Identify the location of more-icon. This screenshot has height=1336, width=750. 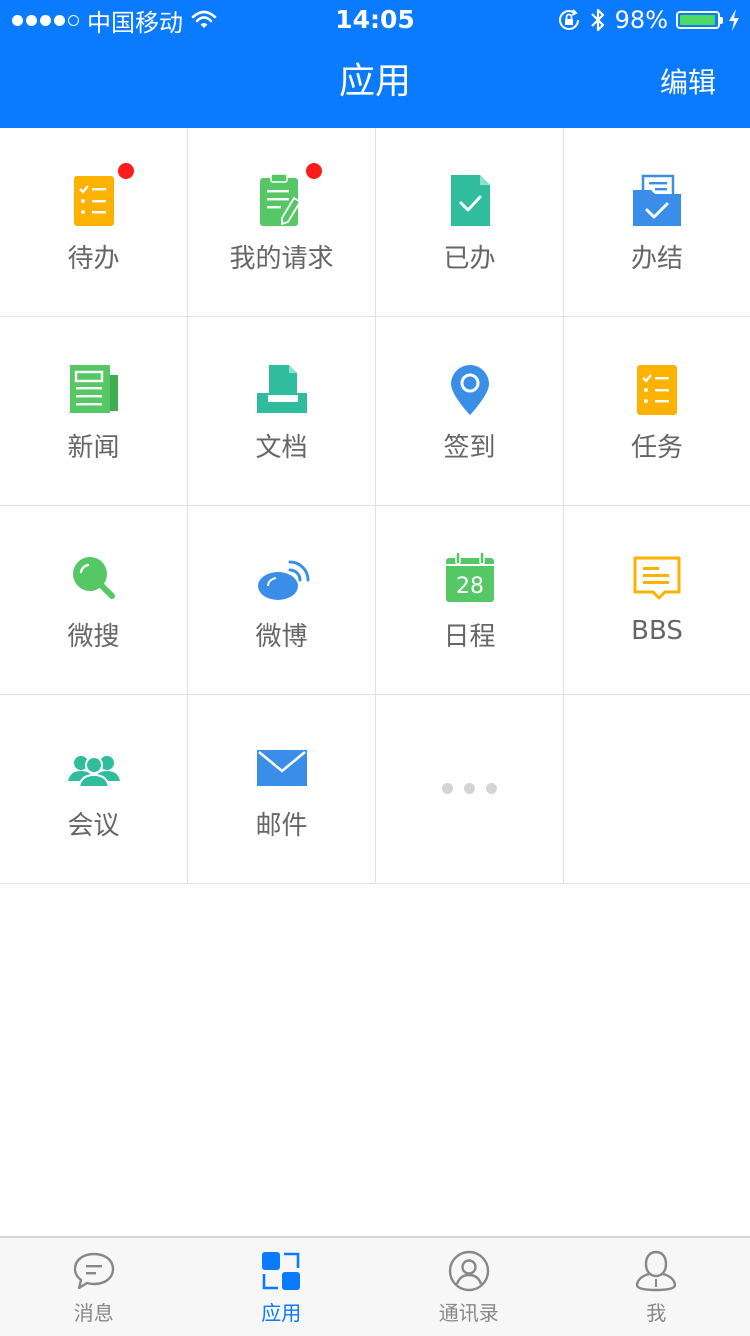
(469, 788).